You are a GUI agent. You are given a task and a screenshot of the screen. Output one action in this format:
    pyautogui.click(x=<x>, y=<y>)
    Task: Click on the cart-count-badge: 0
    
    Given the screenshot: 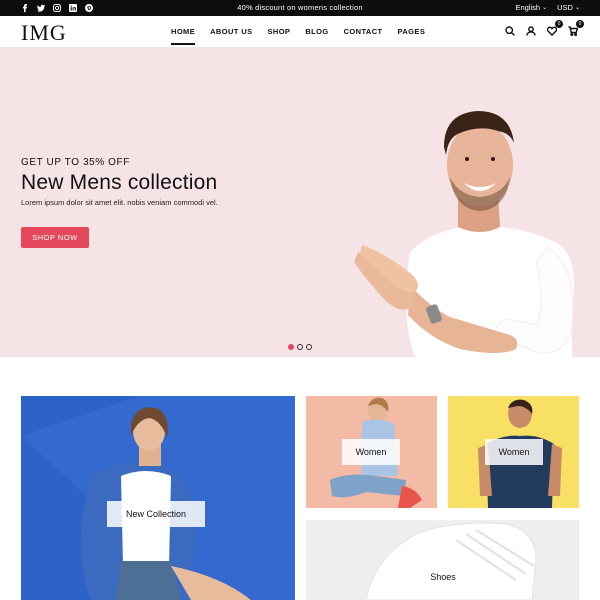 What is the action you would take?
    pyautogui.click(x=580, y=24)
    